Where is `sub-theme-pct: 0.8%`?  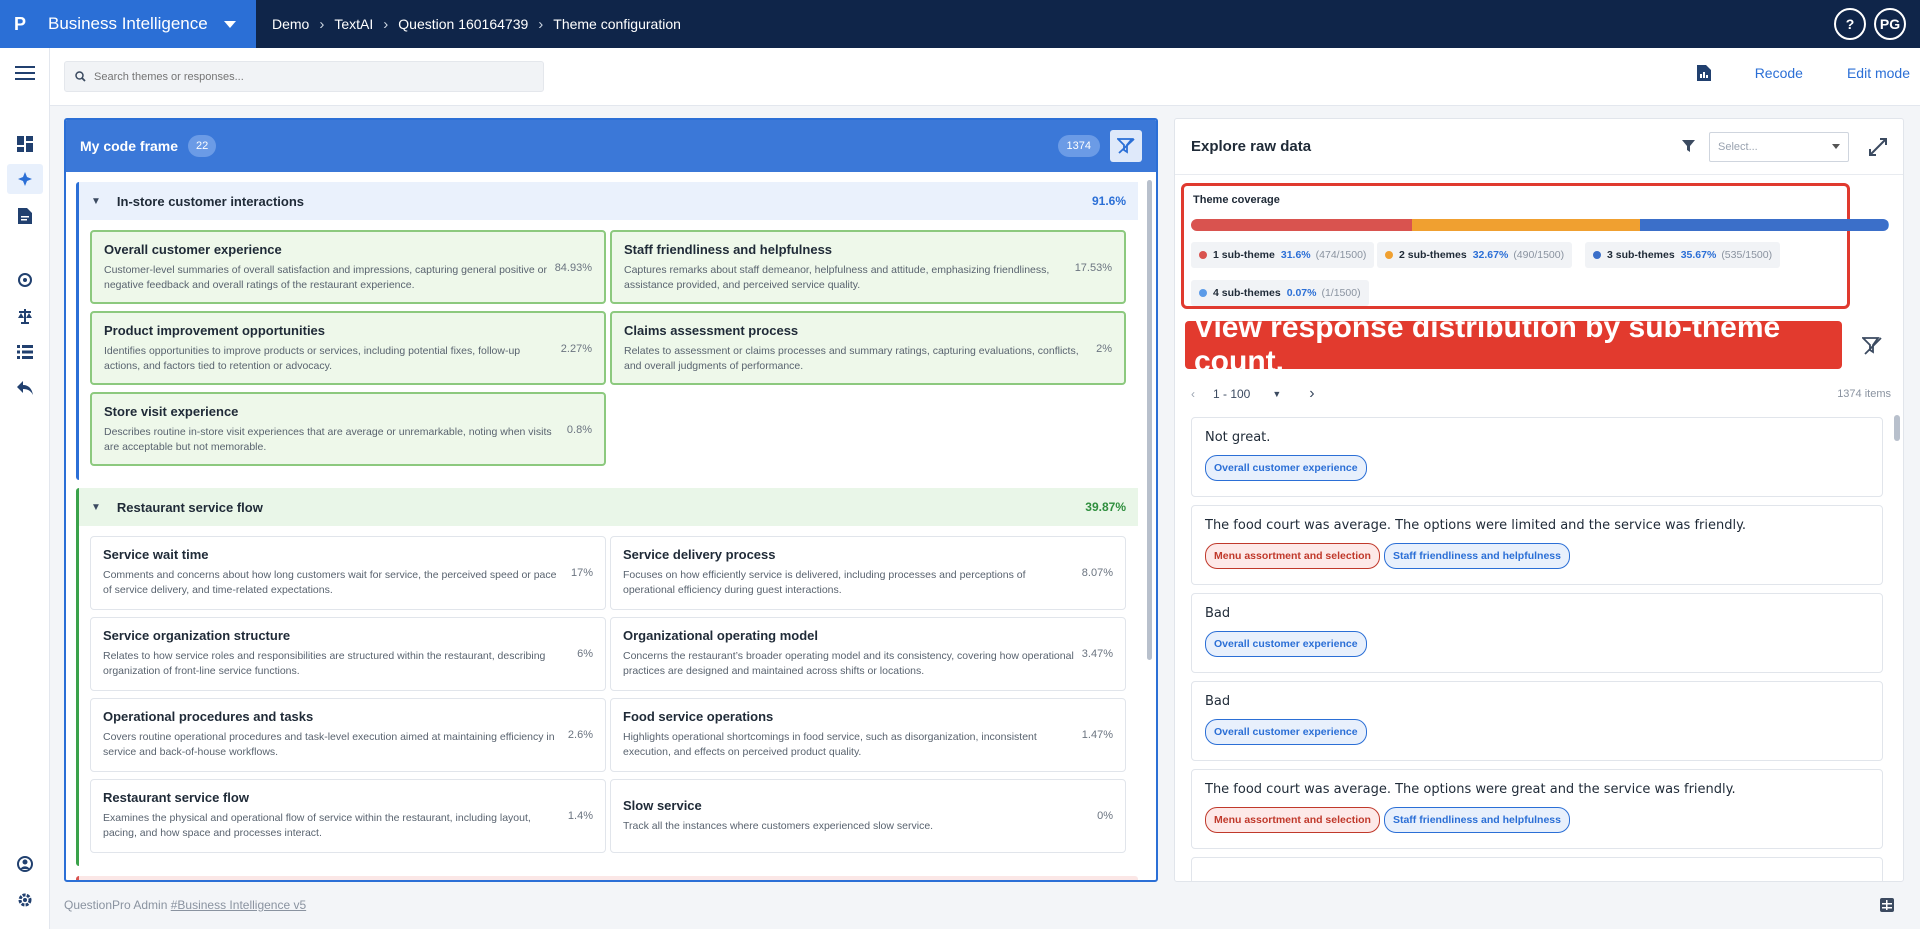
sub-theme-pct: 0.8% is located at coordinates (579, 430).